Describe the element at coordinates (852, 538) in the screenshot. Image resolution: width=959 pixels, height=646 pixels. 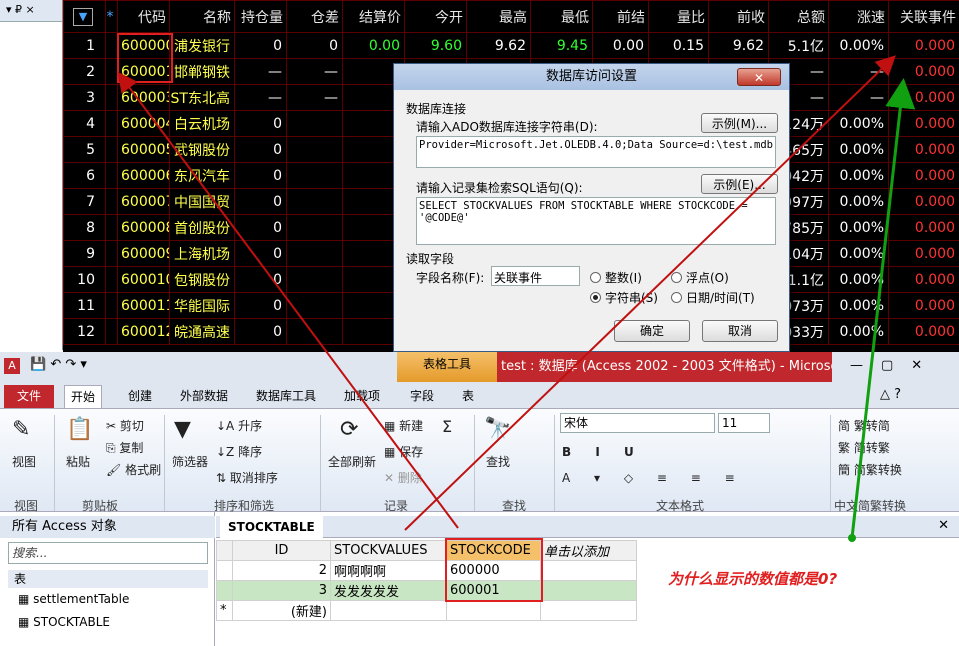
I see `green-arrow-dot` at that location.